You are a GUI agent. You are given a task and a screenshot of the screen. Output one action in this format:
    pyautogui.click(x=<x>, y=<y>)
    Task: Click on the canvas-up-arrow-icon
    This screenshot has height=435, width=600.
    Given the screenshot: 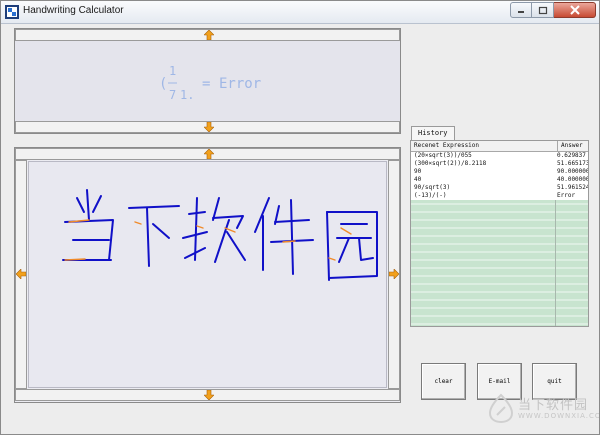 What is the action you would take?
    pyautogui.click(x=209, y=154)
    